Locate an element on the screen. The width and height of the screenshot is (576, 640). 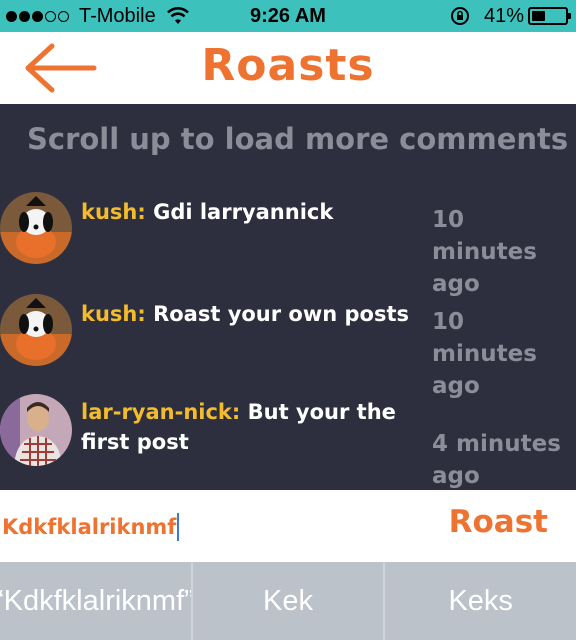
comment-body: Roast your own posts is located at coordinates (281, 314).